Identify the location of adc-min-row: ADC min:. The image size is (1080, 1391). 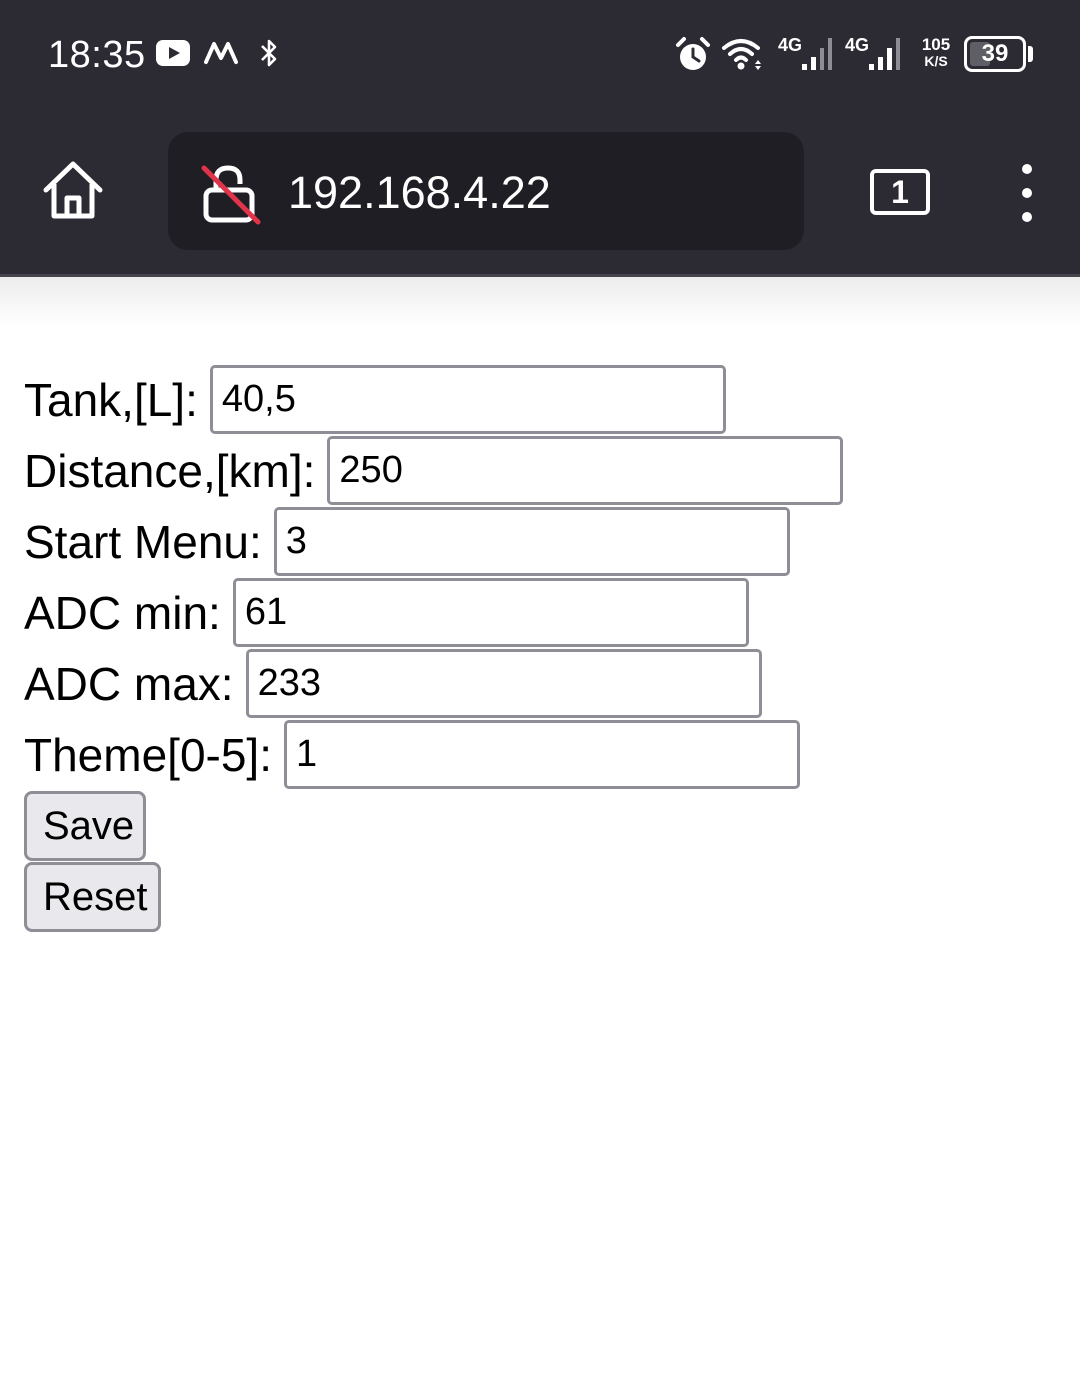
(433, 612).